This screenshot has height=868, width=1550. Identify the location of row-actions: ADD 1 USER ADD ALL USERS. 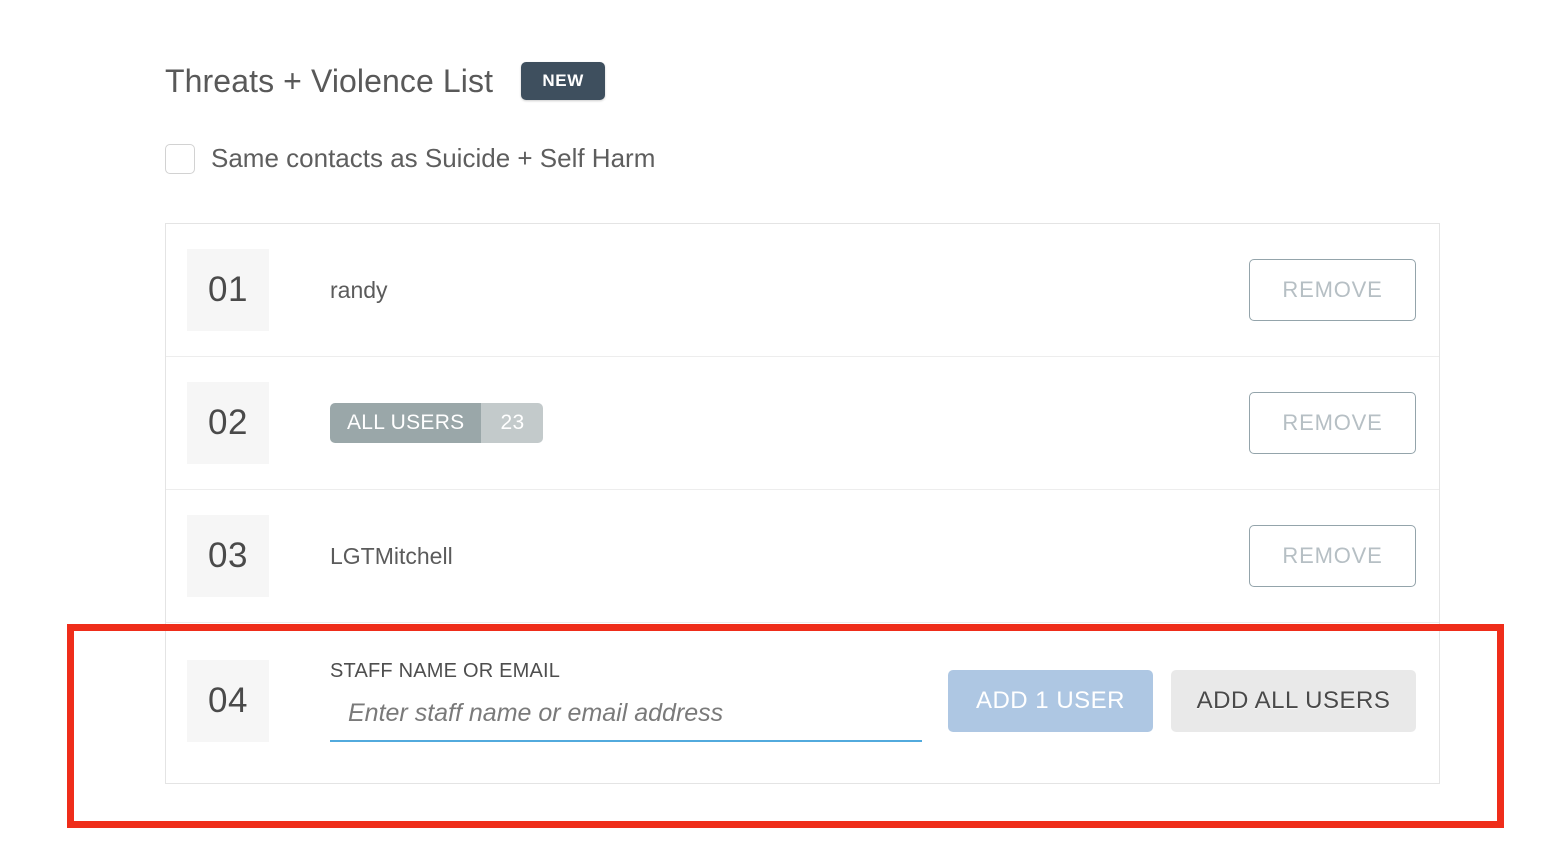
(1193, 701).